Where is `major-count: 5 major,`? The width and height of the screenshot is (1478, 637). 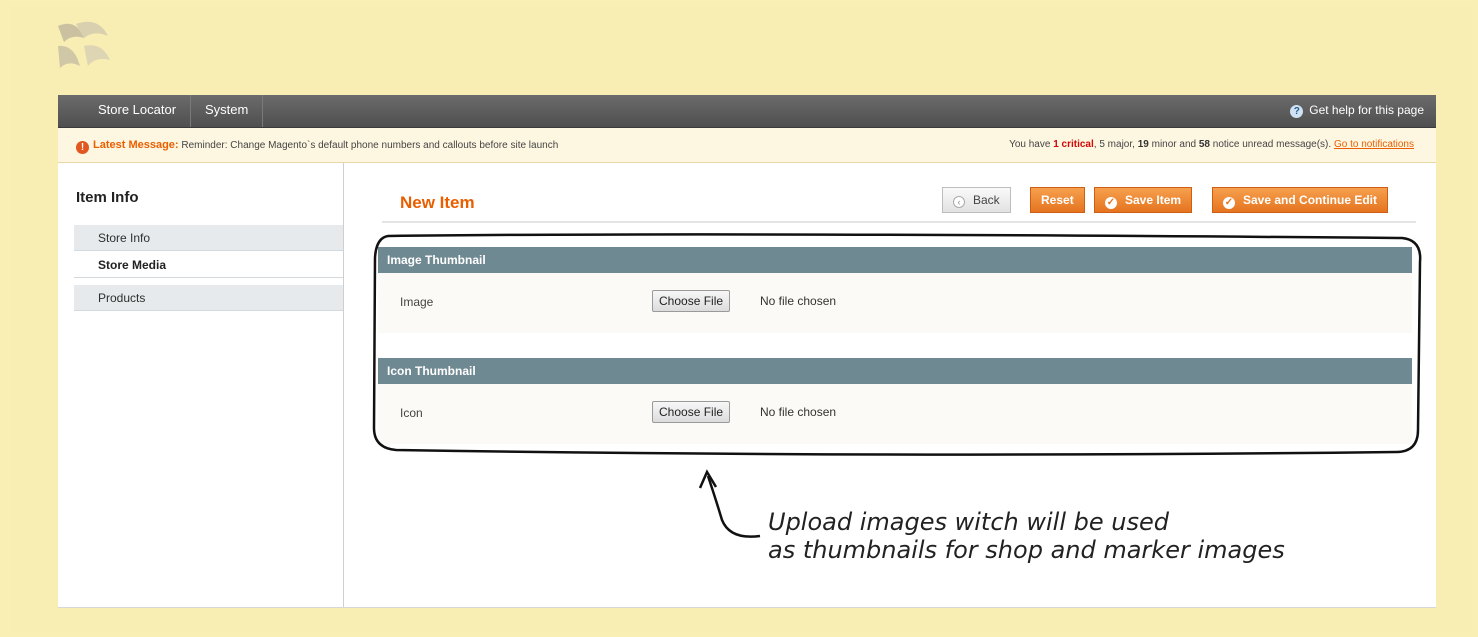
major-count: 5 major, is located at coordinates (1117, 144).